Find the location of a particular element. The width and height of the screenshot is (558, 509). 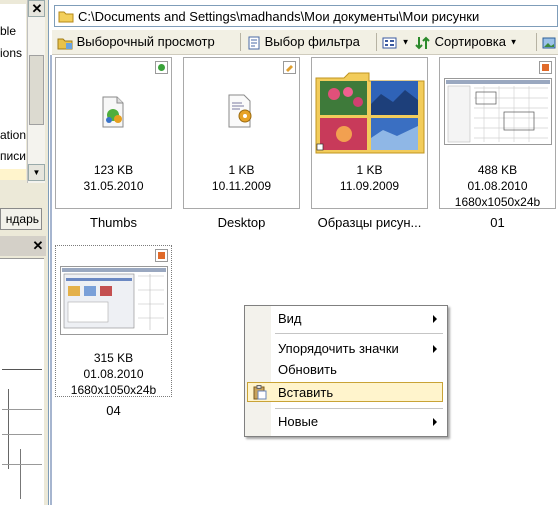

sort-icon is located at coordinates (423, 43).